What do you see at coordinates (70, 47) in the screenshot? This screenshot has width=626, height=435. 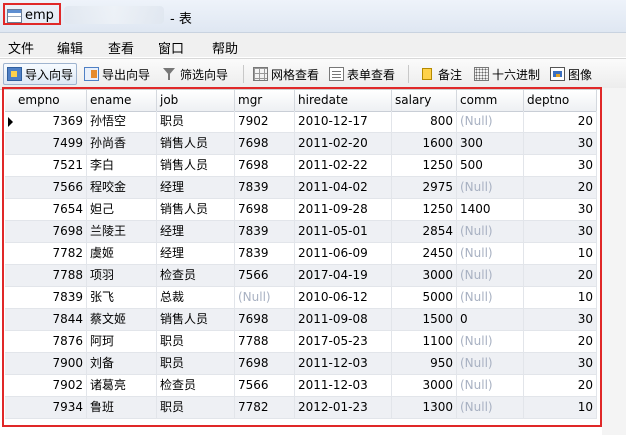 I see `menu-edit: 编辑` at bounding box center [70, 47].